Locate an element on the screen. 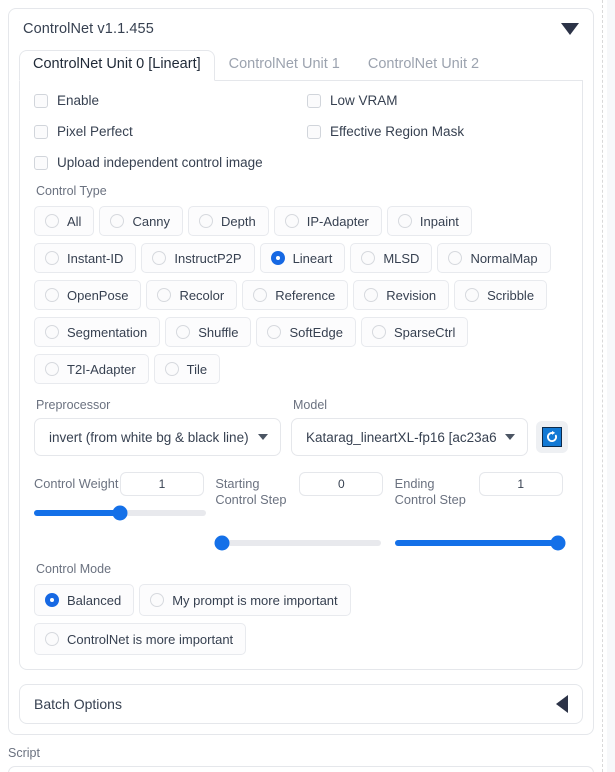 This screenshot has width=615, height=772. control-type-instructp2p: InstructP2P is located at coordinates (198, 258).